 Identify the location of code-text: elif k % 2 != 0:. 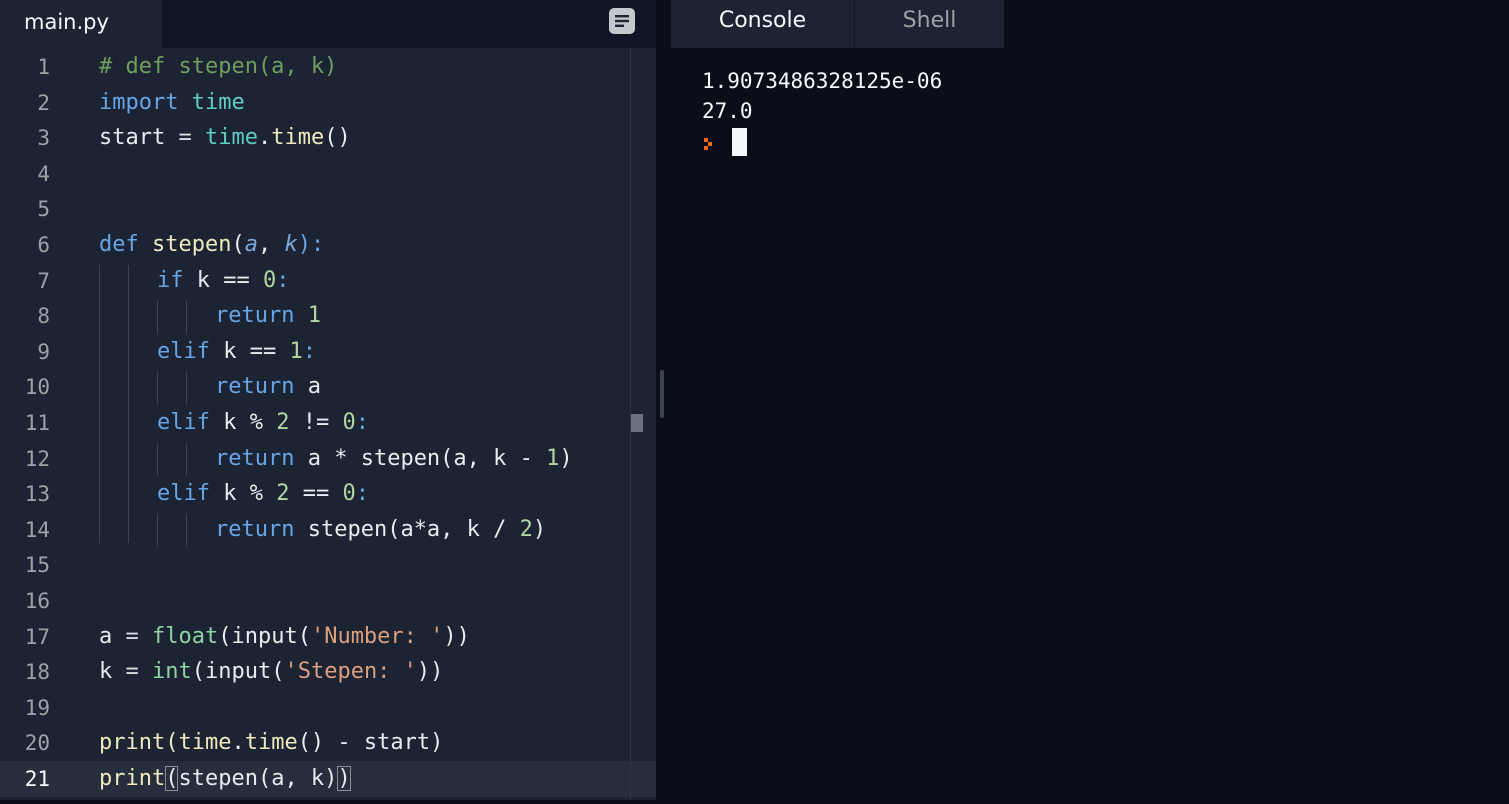
(263, 422).